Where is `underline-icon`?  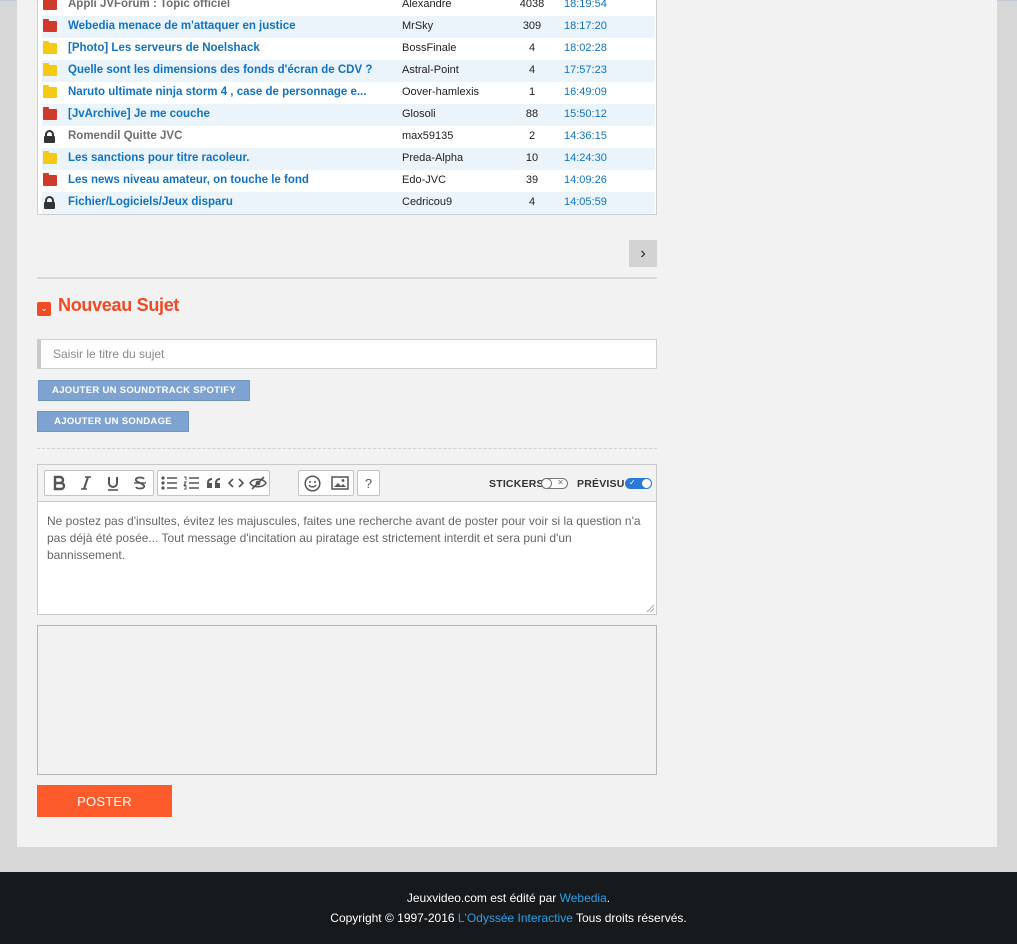 underline-icon is located at coordinates (112, 483).